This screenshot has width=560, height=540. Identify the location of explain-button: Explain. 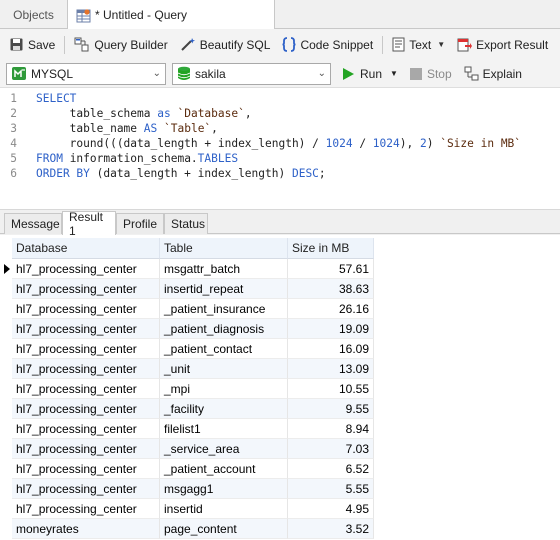
(493, 73).